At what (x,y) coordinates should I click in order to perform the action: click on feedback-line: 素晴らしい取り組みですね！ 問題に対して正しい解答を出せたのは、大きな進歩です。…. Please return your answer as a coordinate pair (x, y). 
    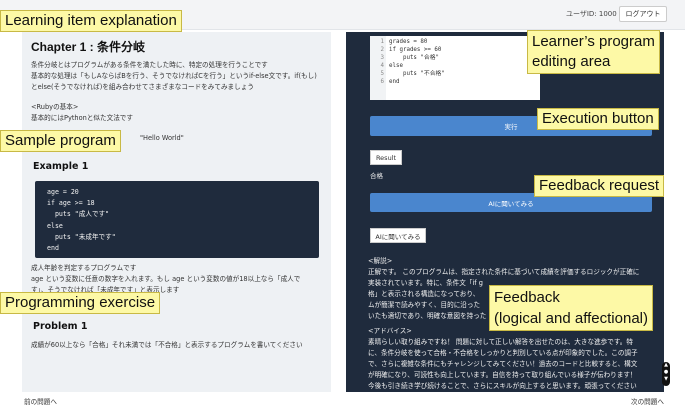
    Looking at the image, I should click on (500, 342).